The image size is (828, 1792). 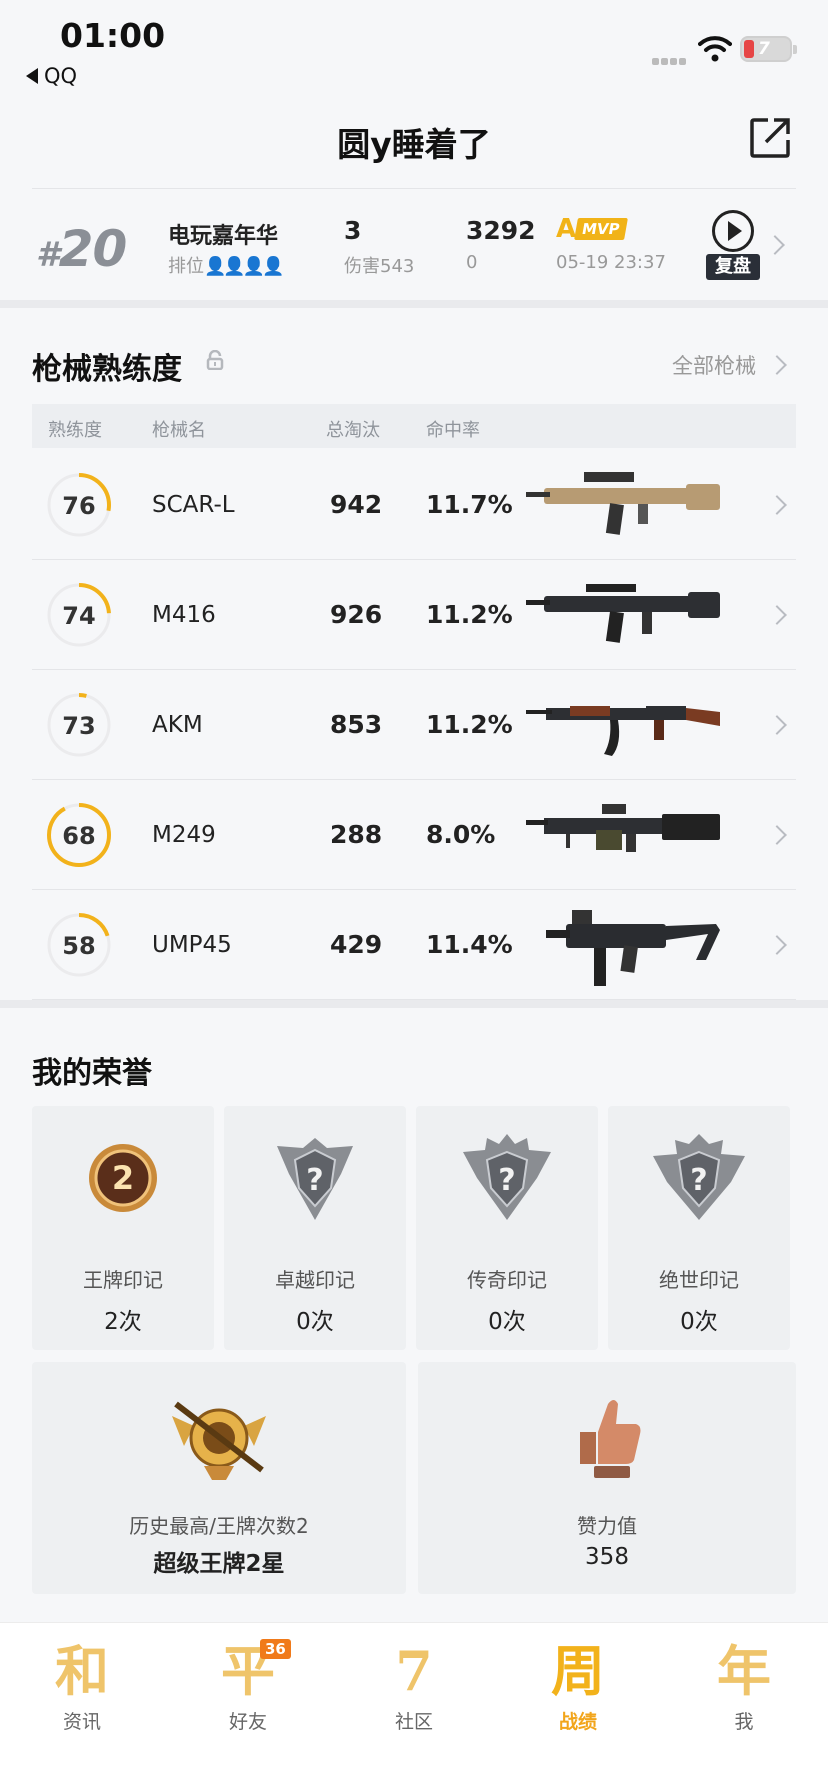 What do you see at coordinates (469, 614) in the screenshot?
I see `weapon-hit-rate: 11.2%` at bounding box center [469, 614].